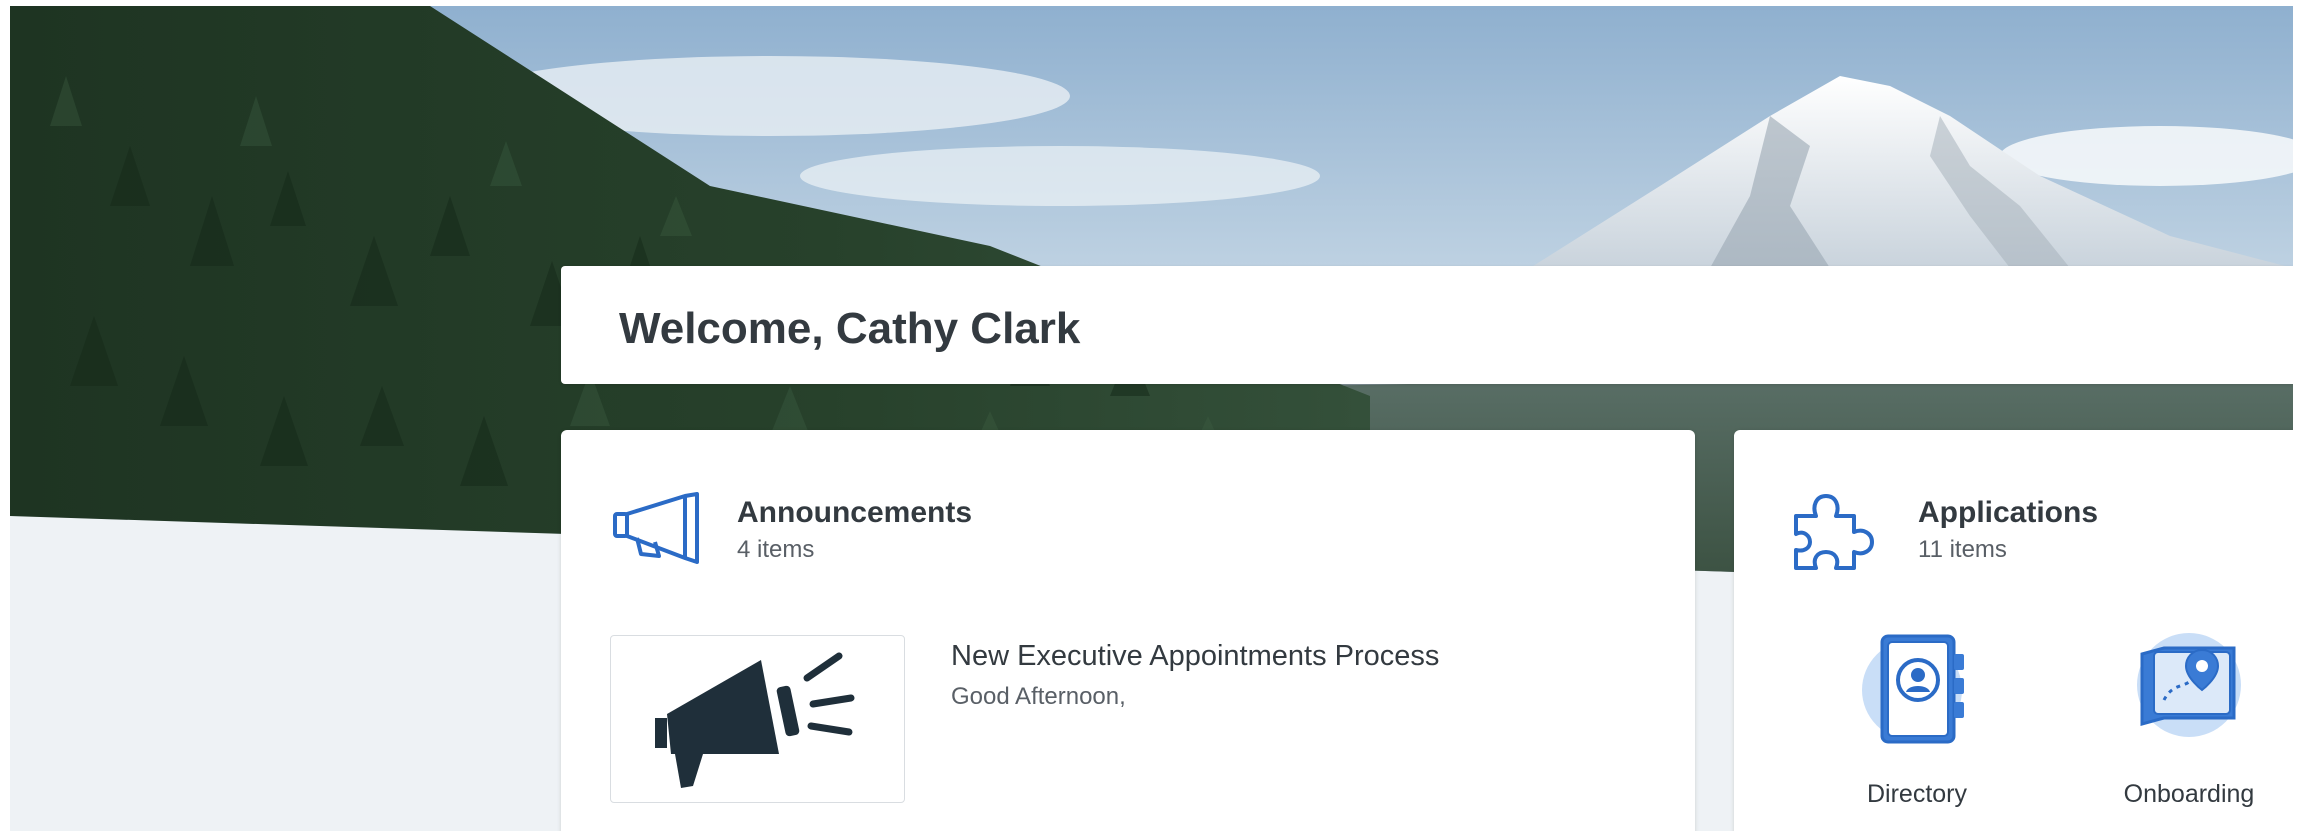 This screenshot has width=2305, height=831. What do you see at coordinates (1917, 692) in the screenshot?
I see `address-book-icon` at bounding box center [1917, 692].